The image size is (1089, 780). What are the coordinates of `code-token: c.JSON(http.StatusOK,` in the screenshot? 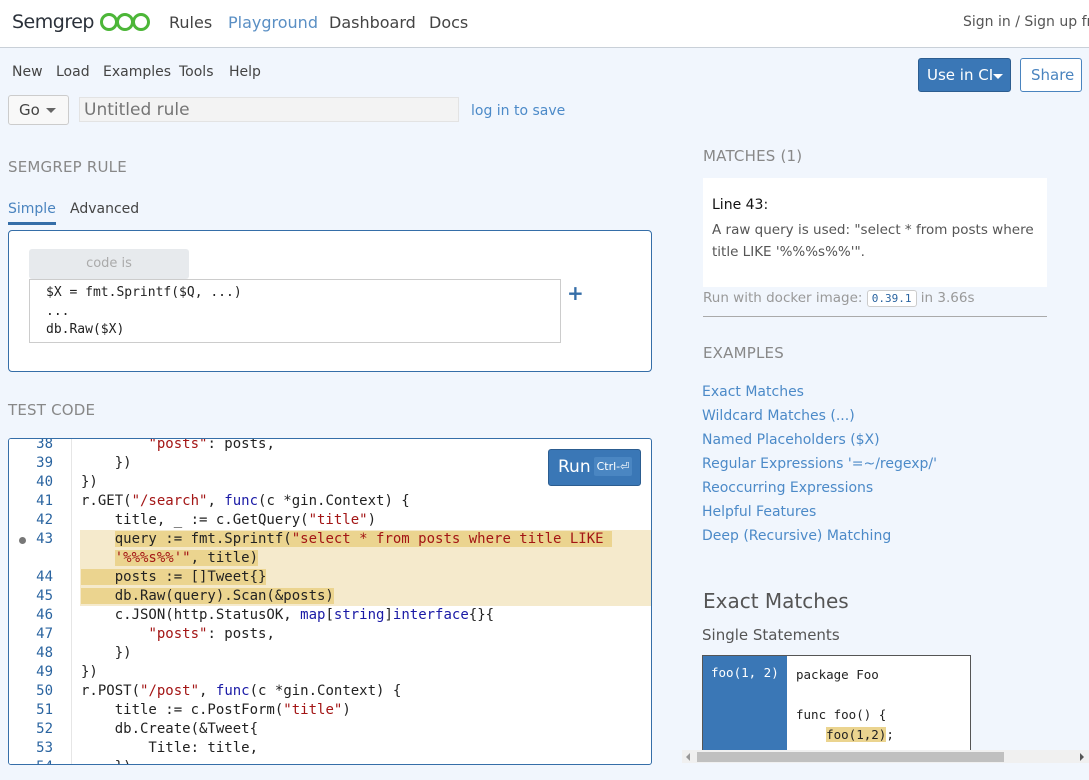 It's located at (191, 615).